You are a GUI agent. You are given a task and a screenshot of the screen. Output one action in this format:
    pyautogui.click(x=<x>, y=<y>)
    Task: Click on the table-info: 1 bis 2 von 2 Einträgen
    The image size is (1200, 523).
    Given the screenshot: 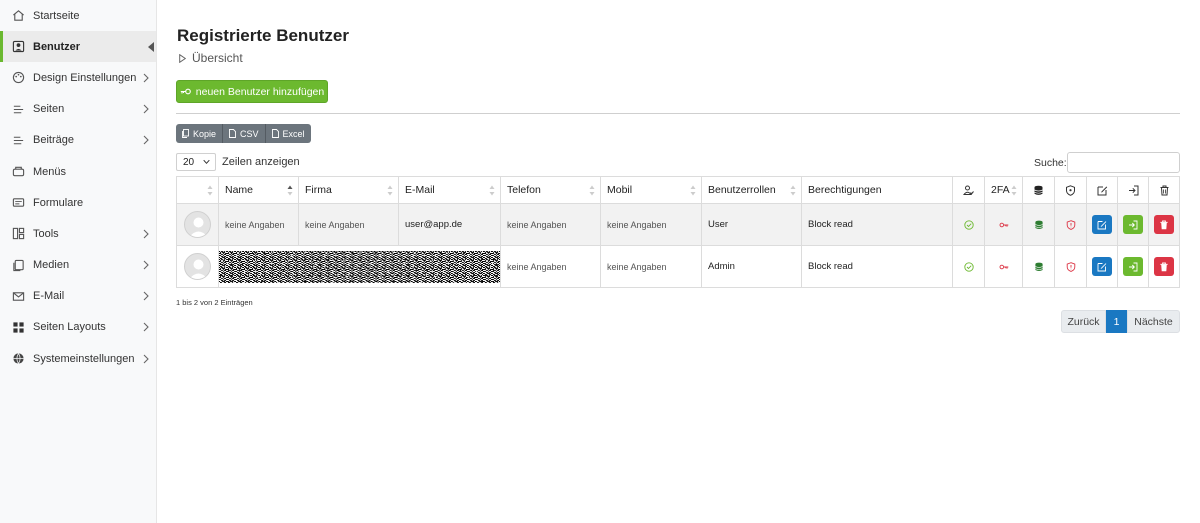 What is the action you would take?
    pyautogui.click(x=214, y=302)
    